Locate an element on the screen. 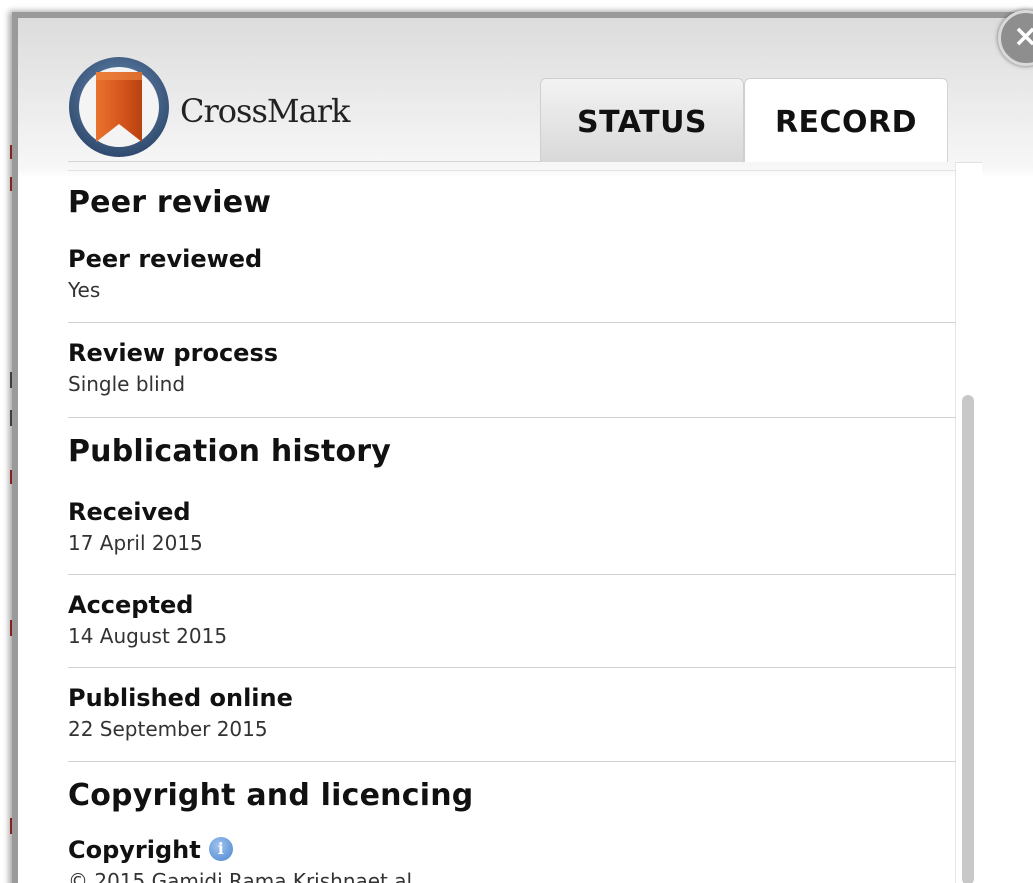 Image resolution: width=1033 pixels, height=883 pixels. record-item-label-text: Copyright is located at coordinates (134, 850).